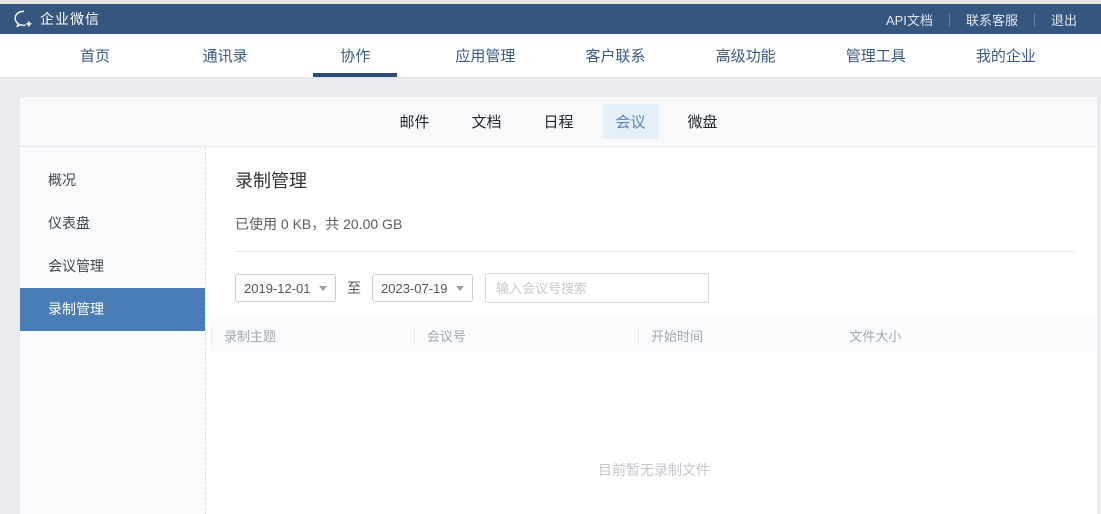 The image size is (1101, 514). Describe the element at coordinates (525, 335) in the screenshot. I see `column-header: 会议号` at that location.